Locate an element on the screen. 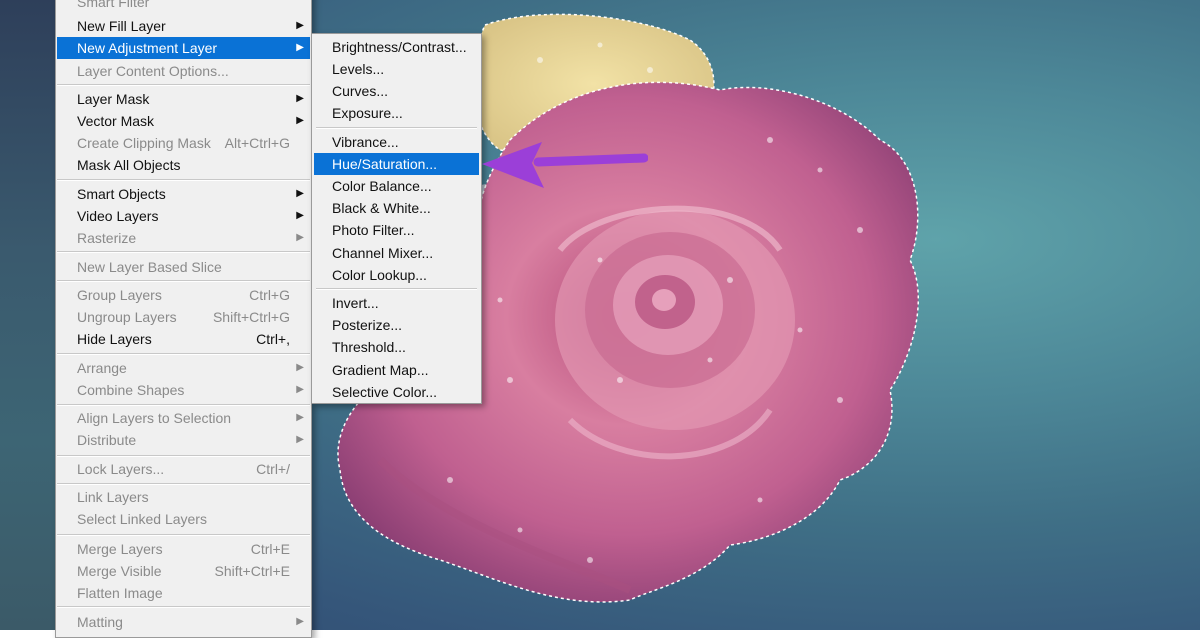  menu-item-mask-all-objects: Mask All Objects is located at coordinates (183, 165).